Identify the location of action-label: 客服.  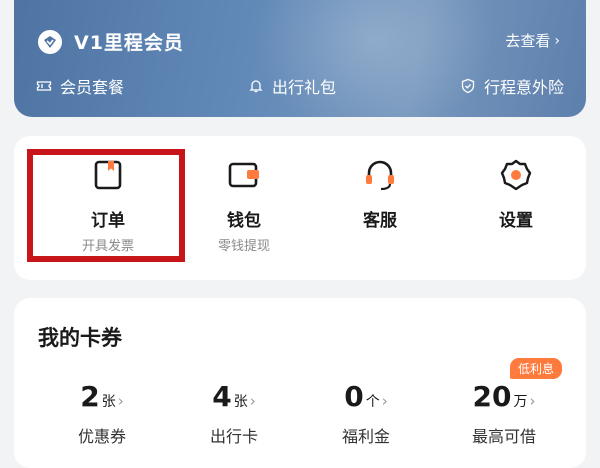
(380, 221).